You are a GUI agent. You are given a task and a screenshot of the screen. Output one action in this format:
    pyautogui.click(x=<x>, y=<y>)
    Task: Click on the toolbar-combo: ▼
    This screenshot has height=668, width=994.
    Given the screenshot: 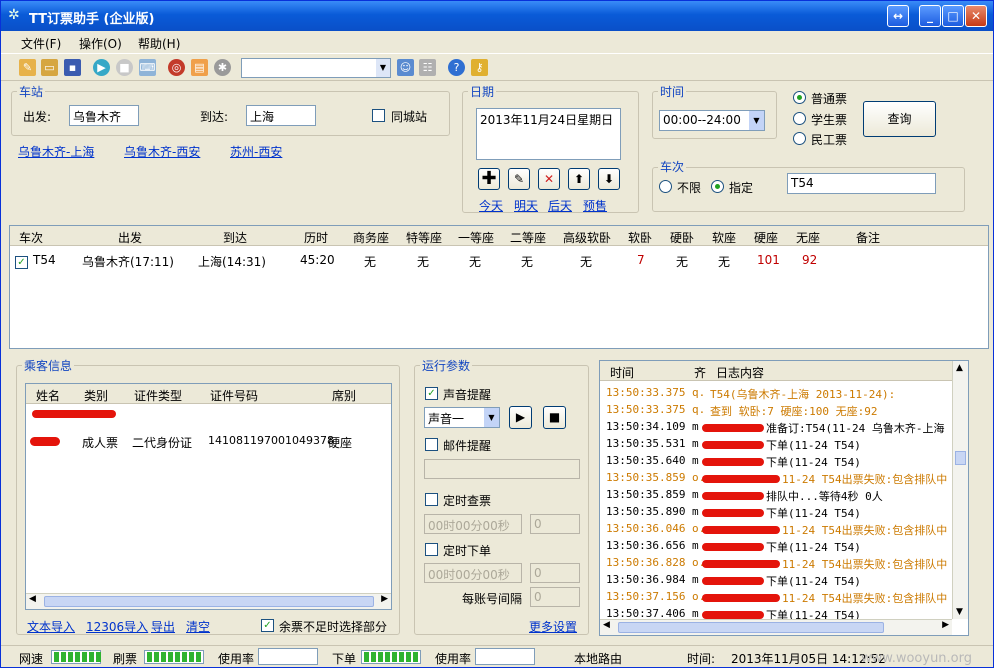 What is the action you would take?
    pyautogui.click(x=316, y=68)
    